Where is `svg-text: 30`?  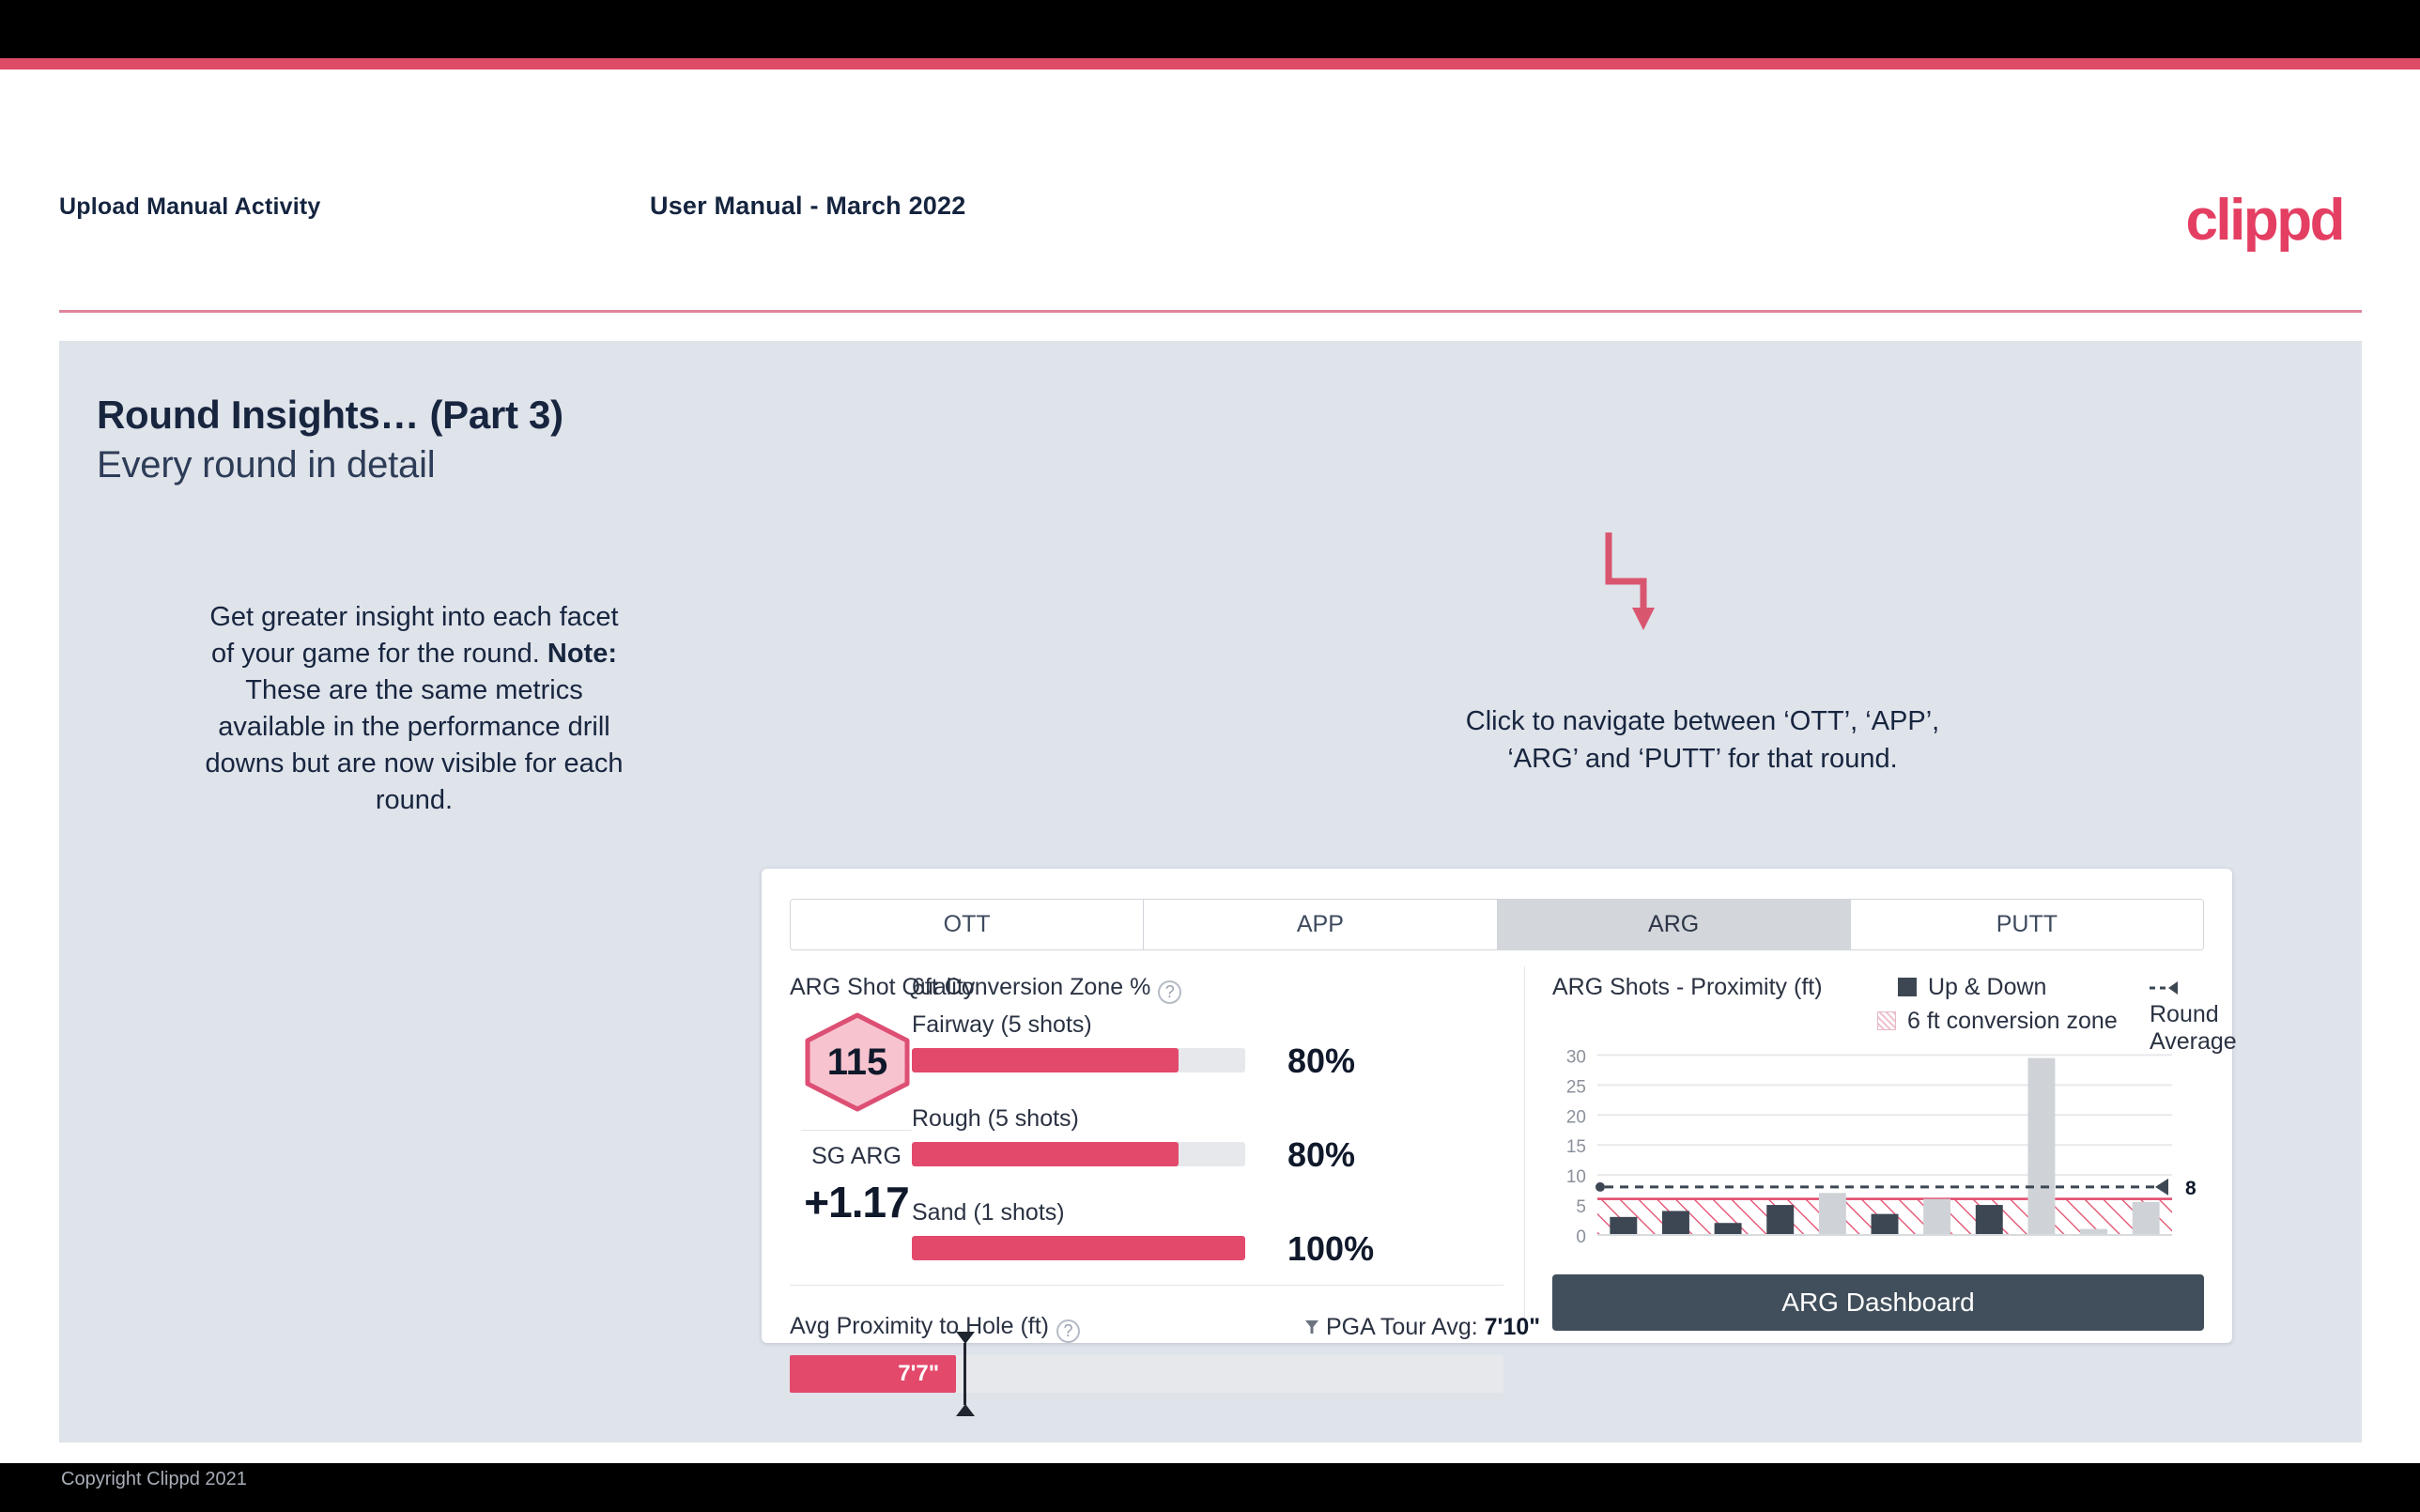 svg-text: 30 is located at coordinates (1576, 1057).